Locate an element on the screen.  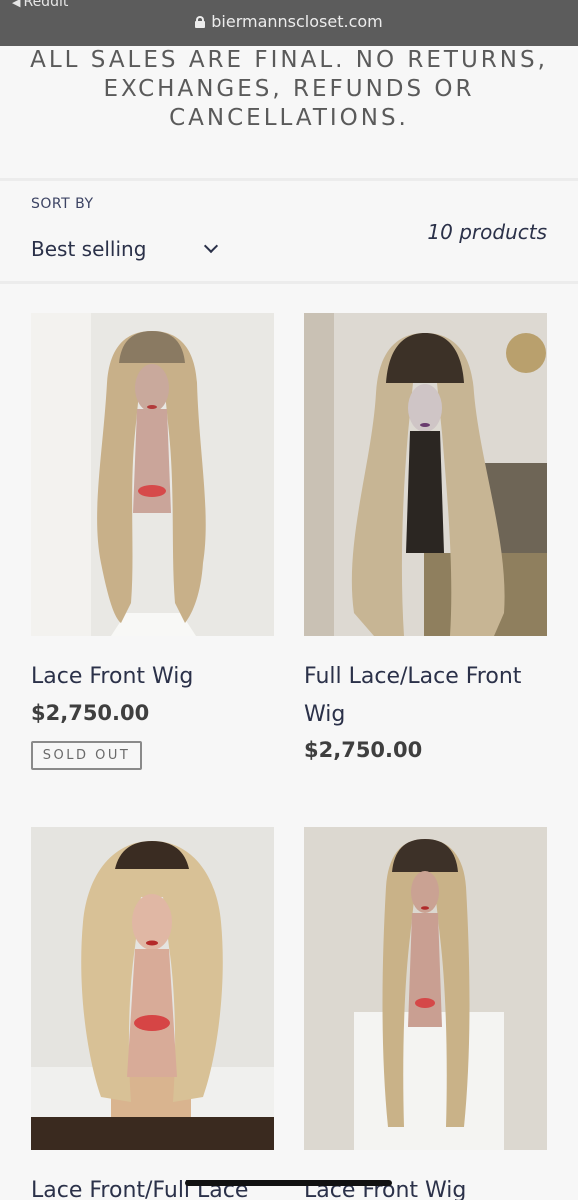
sold-out-badge: SOLD OUT is located at coordinates (86, 755).